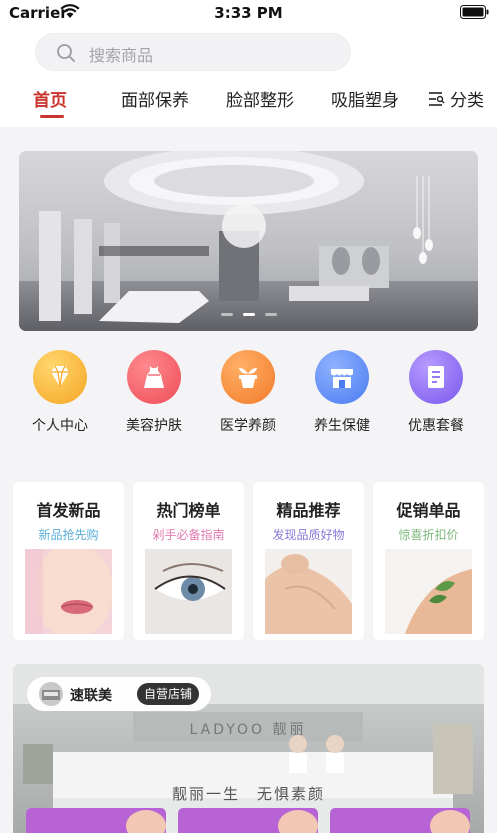  I want to click on dress-icon, so click(154, 377).